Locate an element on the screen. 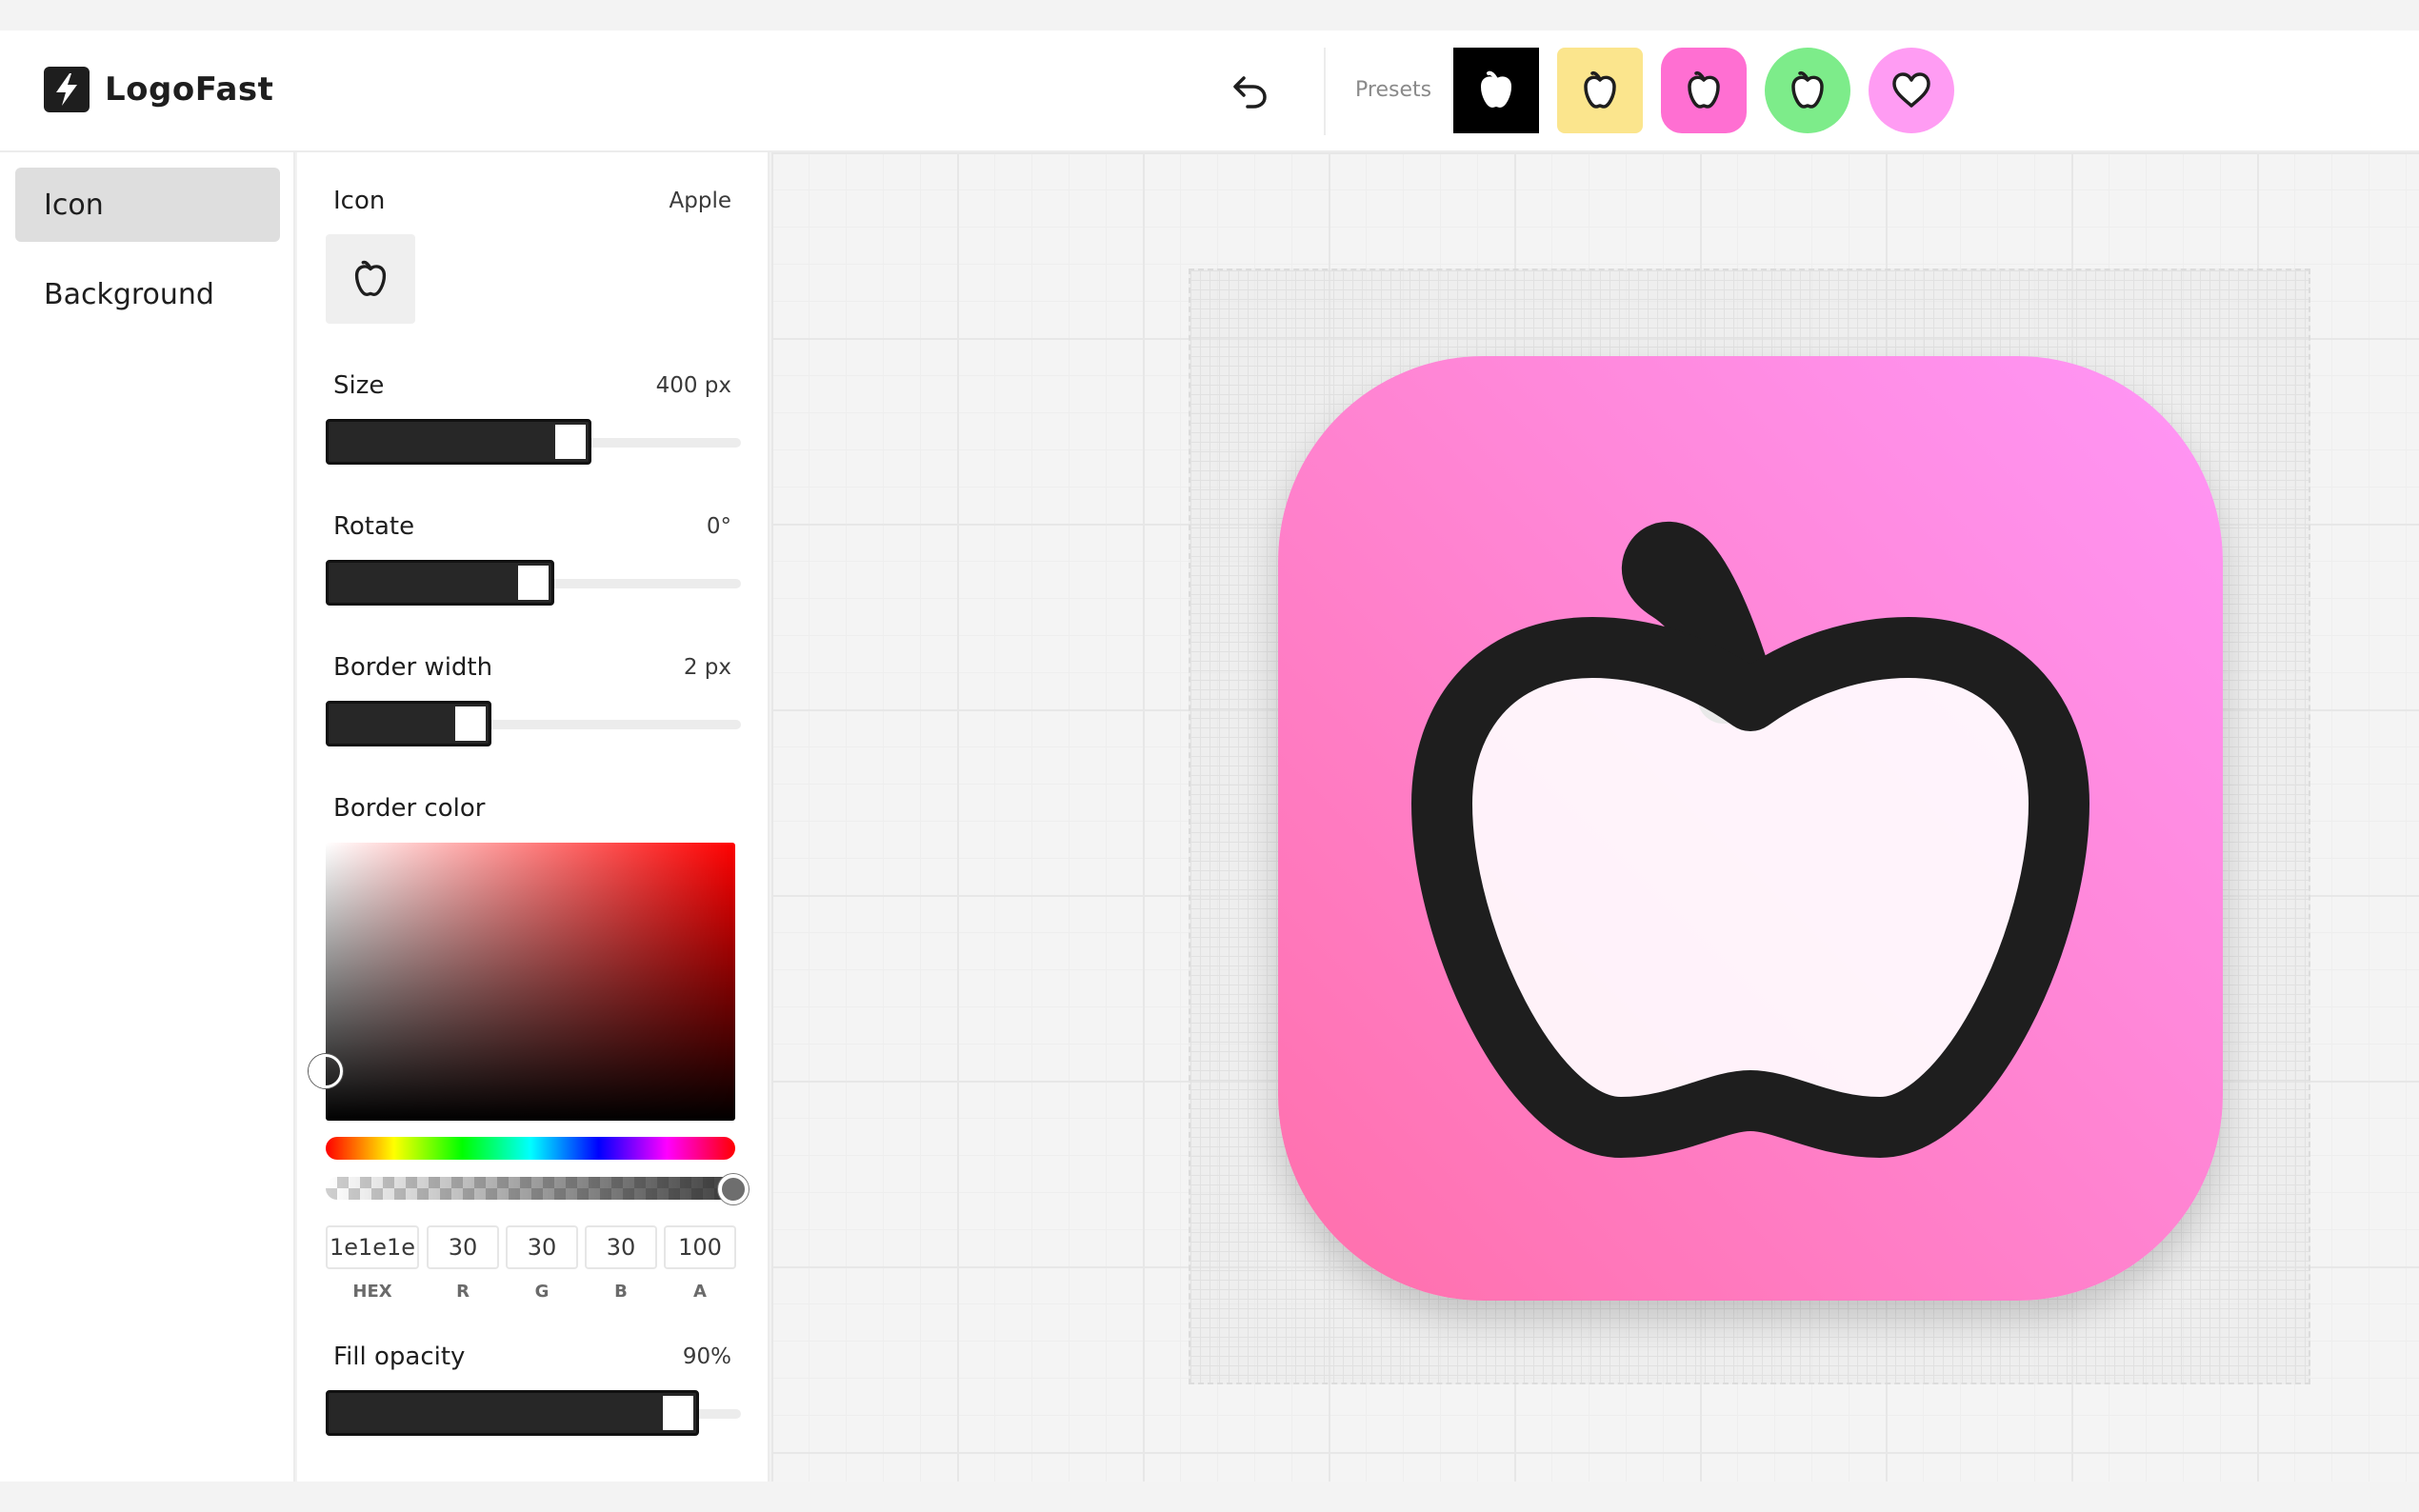 Image resolution: width=2419 pixels, height=1512 pixels. fill-opacity-slider is located at coordinates (533, 1413).